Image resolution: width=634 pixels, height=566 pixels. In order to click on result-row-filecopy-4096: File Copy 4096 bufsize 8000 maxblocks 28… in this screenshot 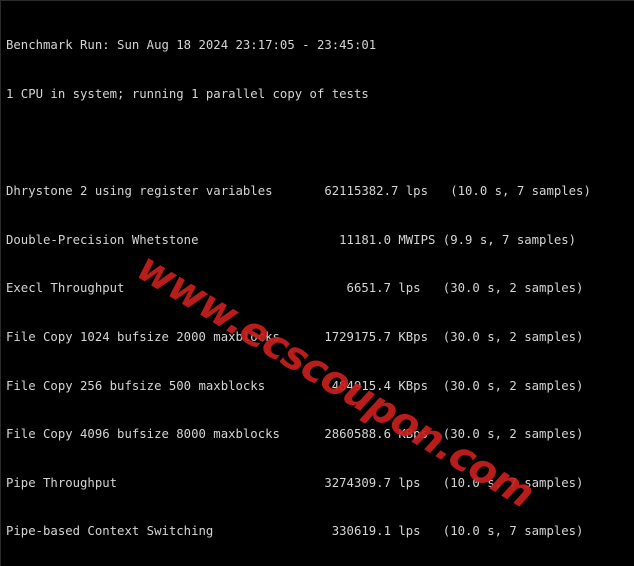, I will do `click(295, 434)`.